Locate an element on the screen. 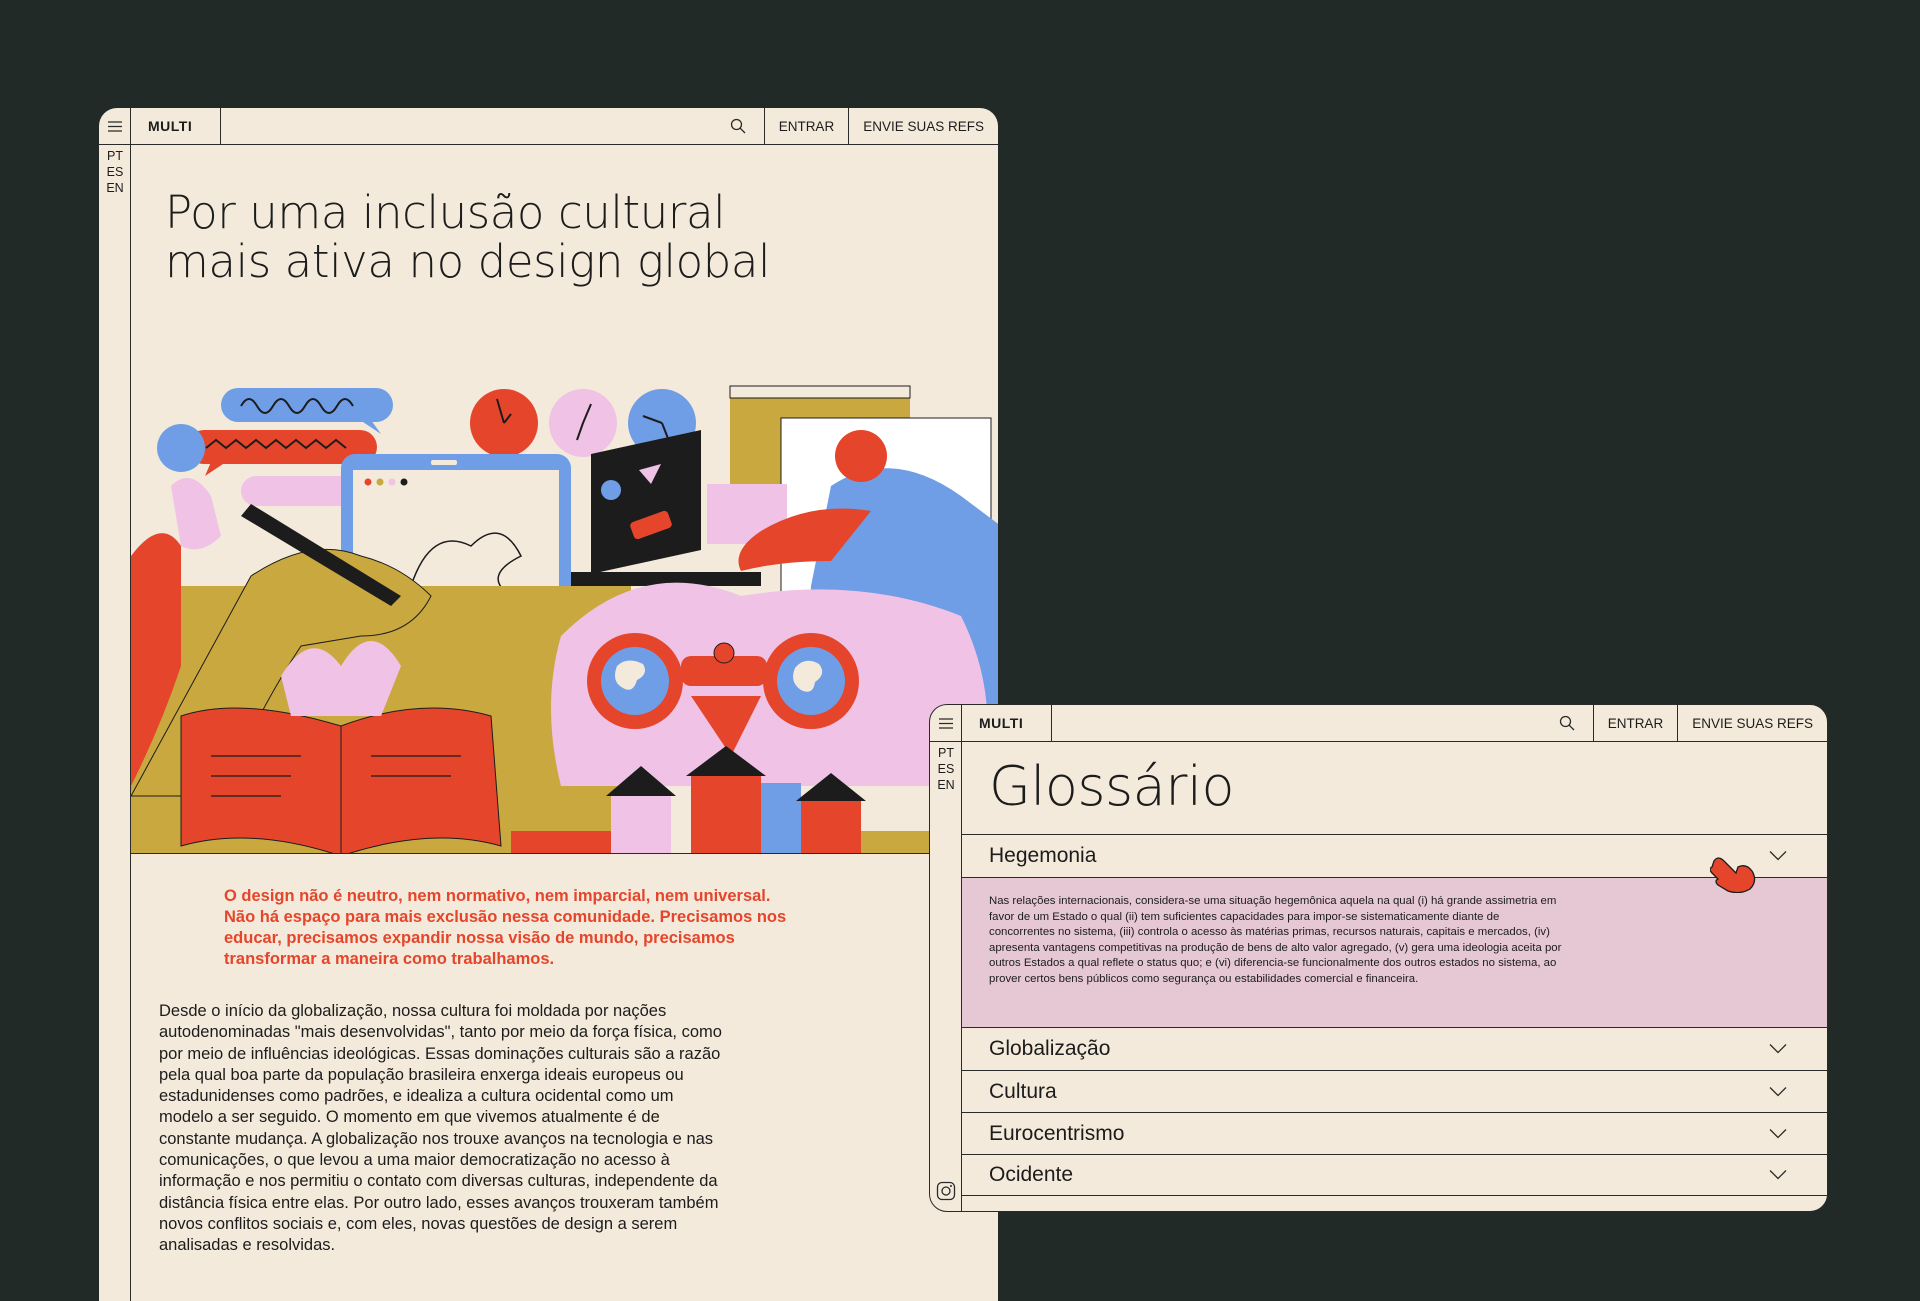 The width and height of the screenshot is (1920, 1301). accordion-term: Eurocentrismo is located at coordinates (1057, 1133).